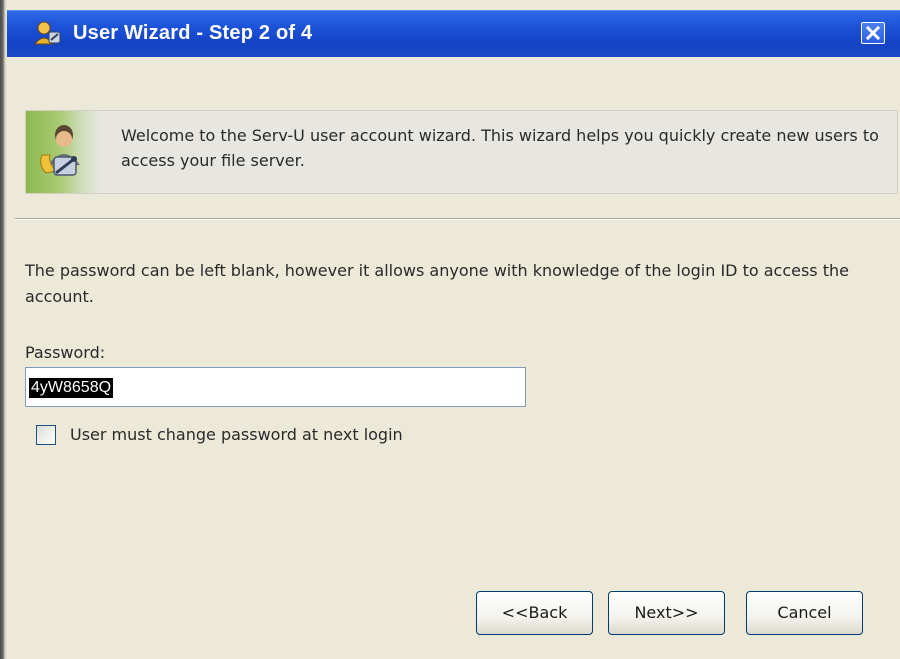  I want to click on close-button, so click(873, 33).